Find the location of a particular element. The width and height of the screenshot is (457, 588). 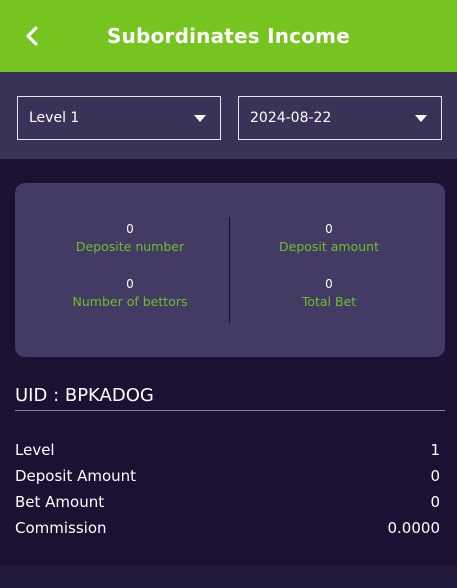

level-select-value: Level 1 is located at coordinates (54, 118).